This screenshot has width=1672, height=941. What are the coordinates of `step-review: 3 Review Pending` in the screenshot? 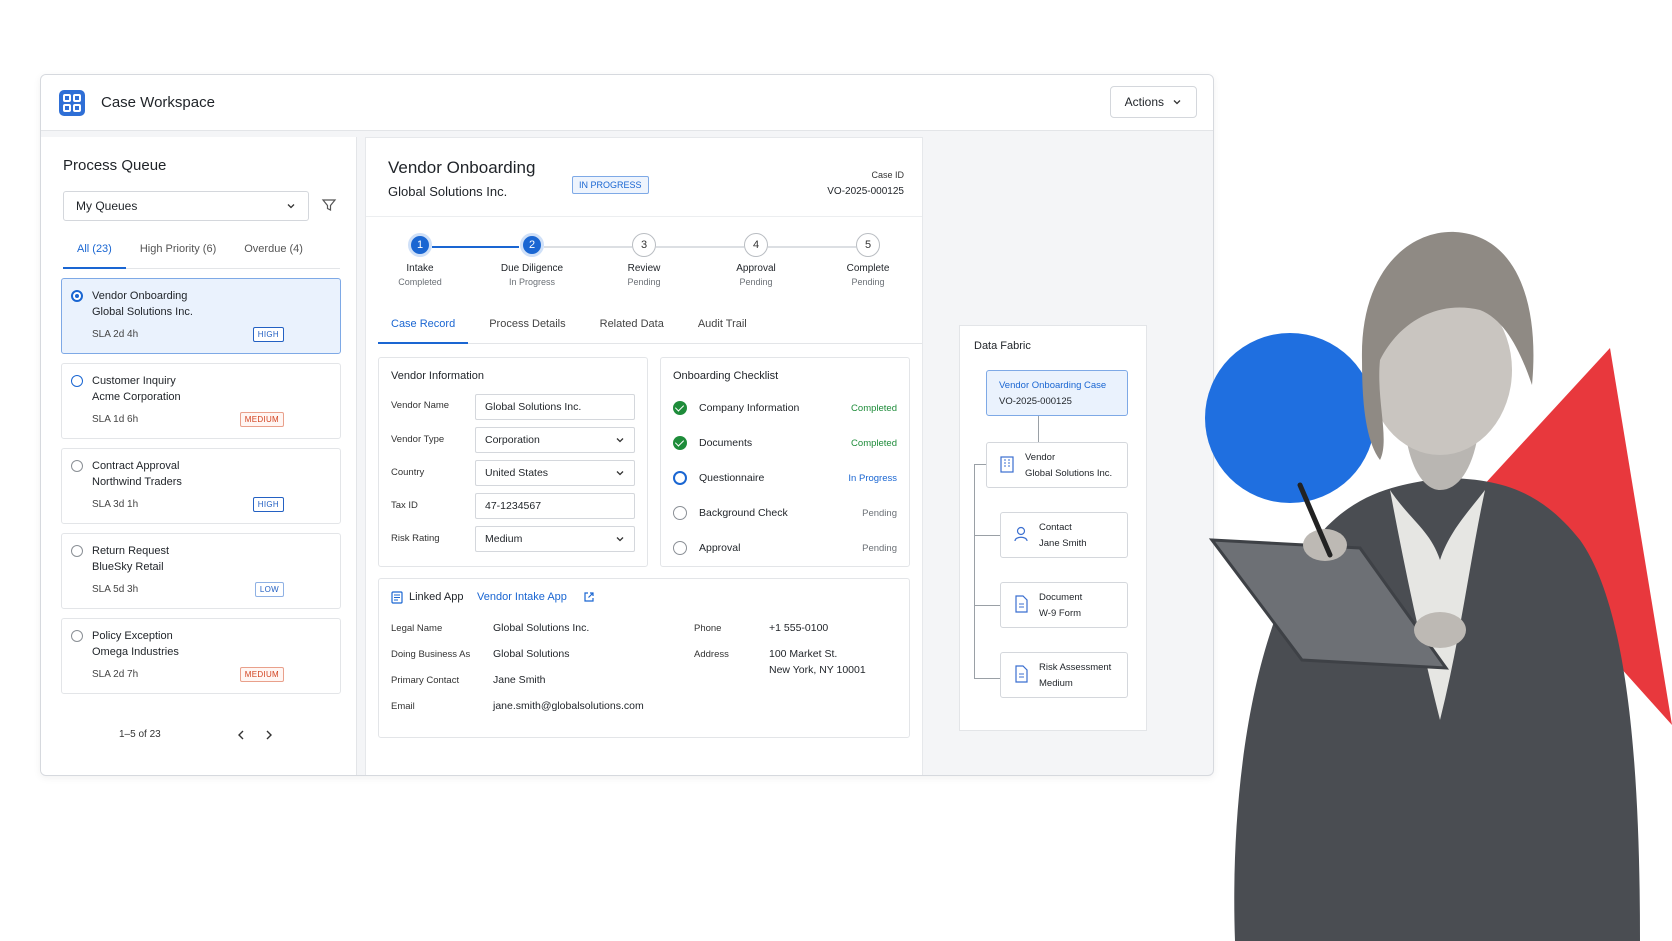 It's located at (644, 260).